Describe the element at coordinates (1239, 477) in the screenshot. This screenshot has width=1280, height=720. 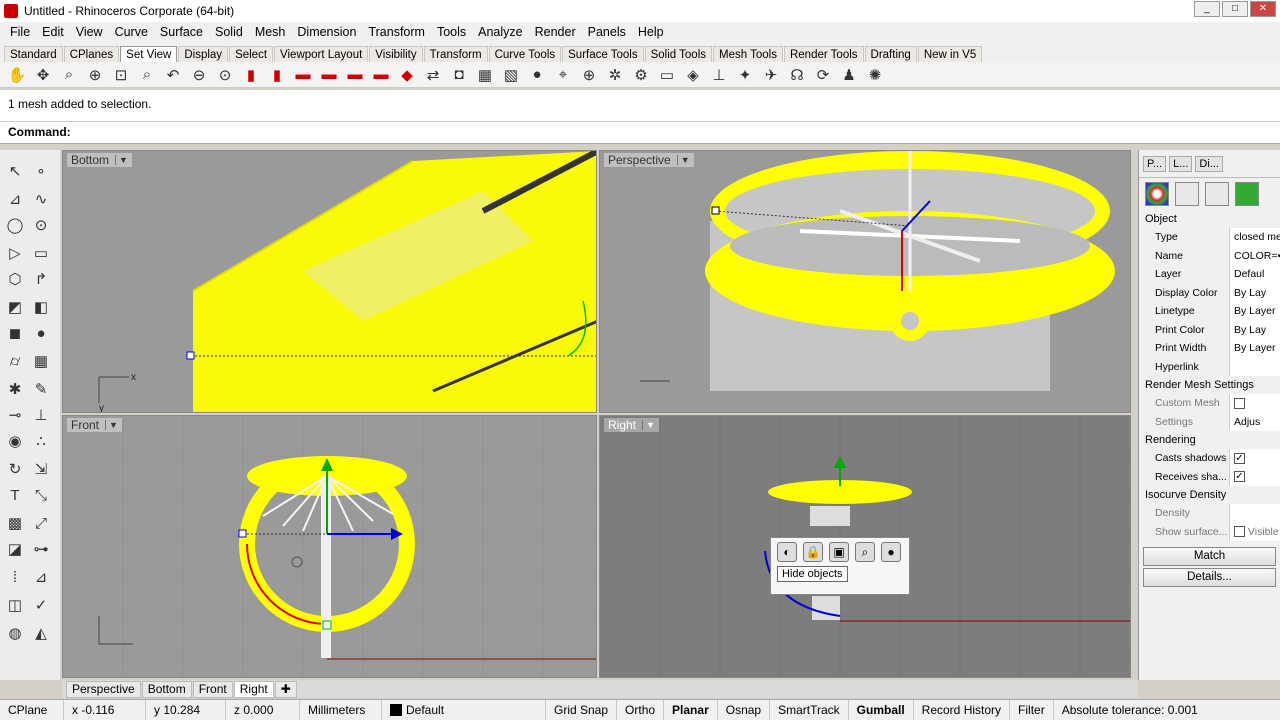
I see `receives-shadows-checkbox: ✓` at that location.